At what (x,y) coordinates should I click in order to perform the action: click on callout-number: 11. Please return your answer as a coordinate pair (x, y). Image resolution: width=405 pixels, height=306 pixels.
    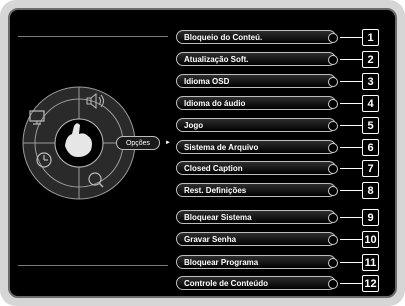
    Looking at the image, I should click on (370, 262).